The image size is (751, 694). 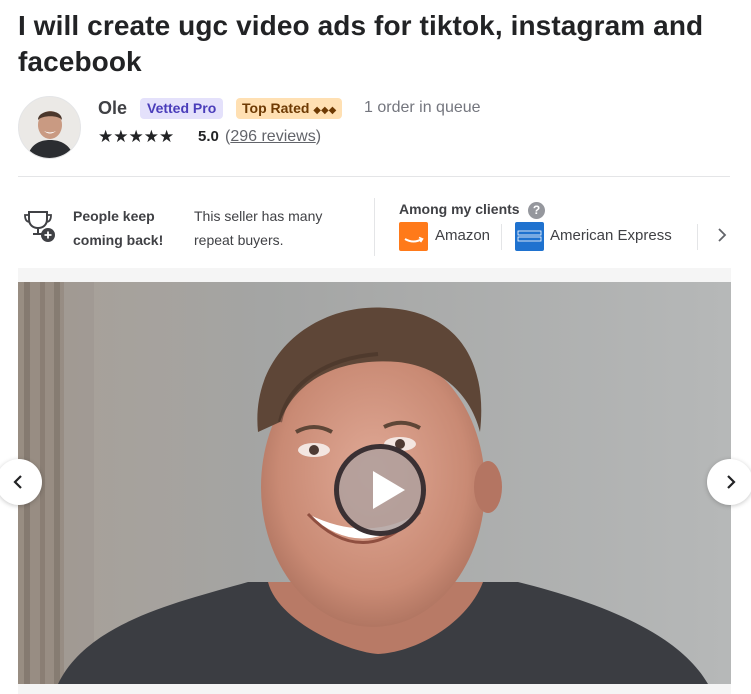 I want to click on reviews-count: 296 reviews, so click(x=272, y=136).